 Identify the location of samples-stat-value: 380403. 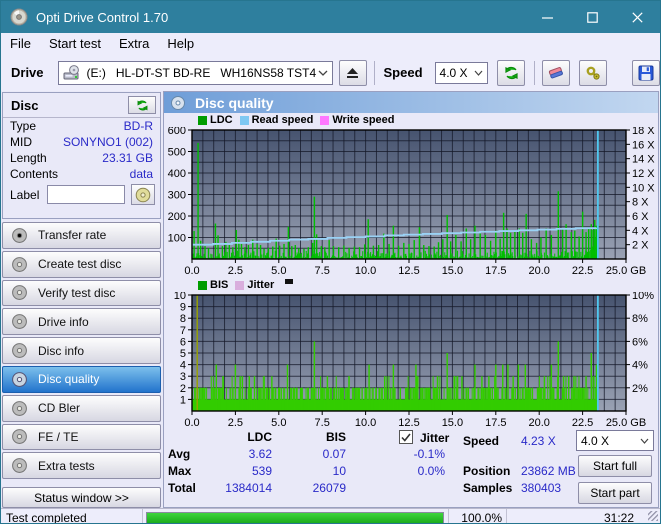
(541, 488).